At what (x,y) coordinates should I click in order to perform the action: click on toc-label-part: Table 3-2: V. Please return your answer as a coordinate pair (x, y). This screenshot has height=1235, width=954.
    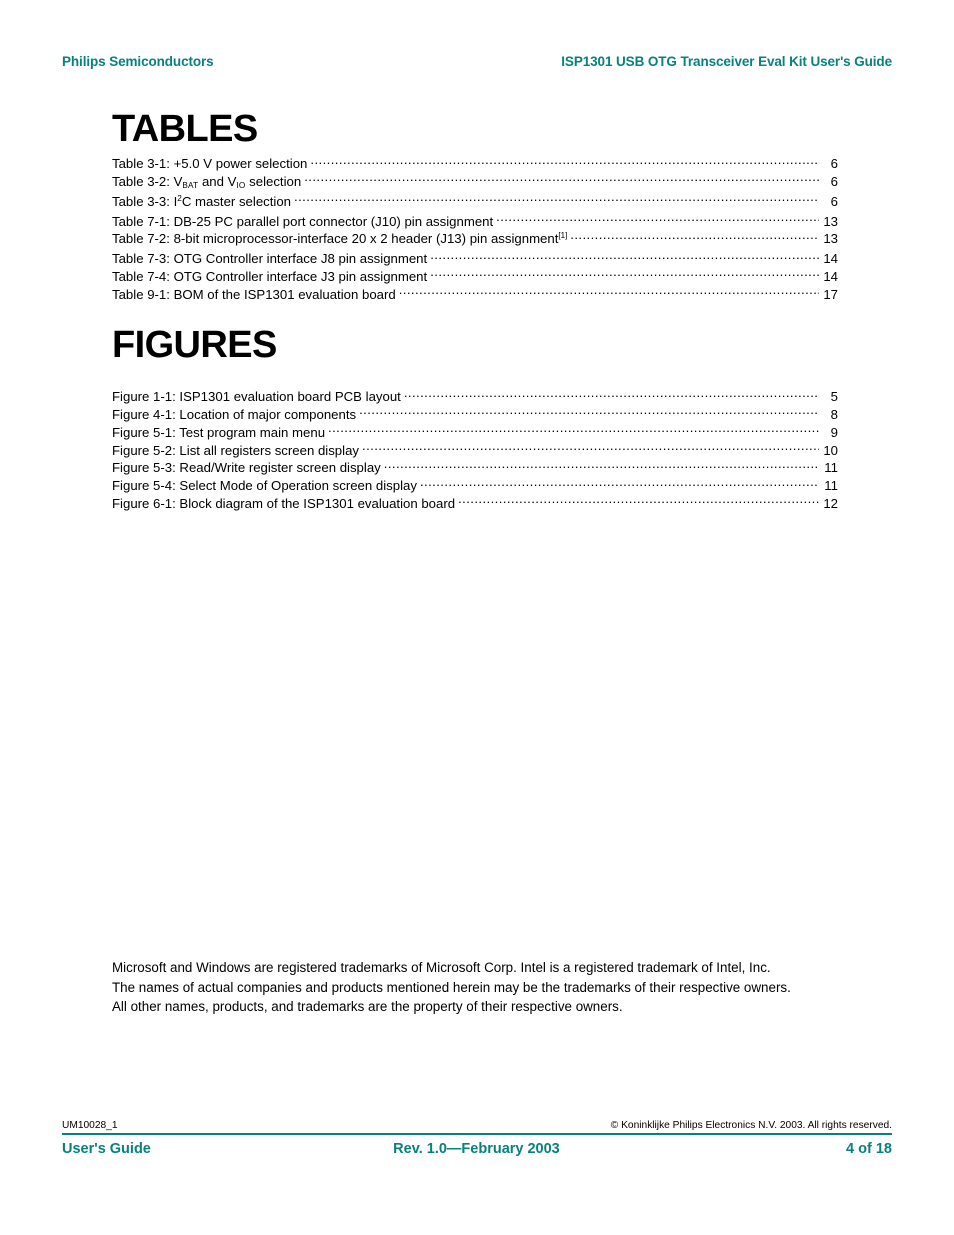
    Looking at the image, I should click on (147, 181).